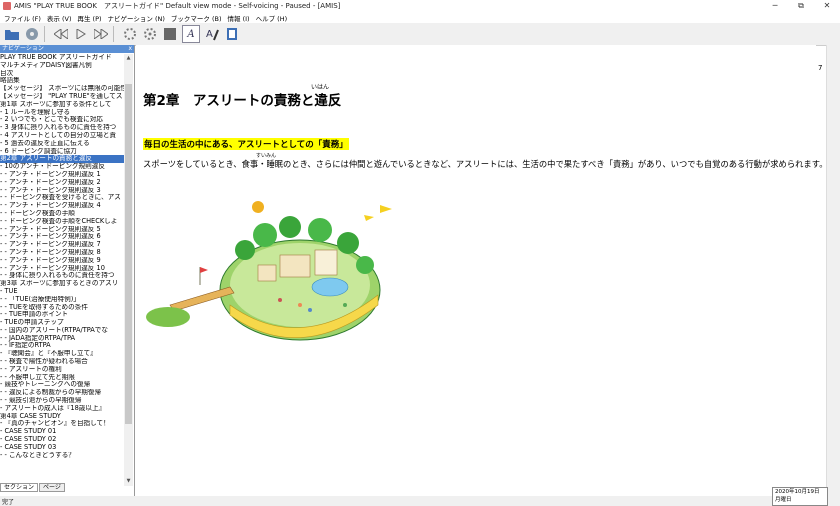 This screenshot has height=506, width=840. Describe the element at coordinates (62, 167) in the screenshot. I see `nav-item: - 10のアンチ・ドーピング規則違反` at that location.